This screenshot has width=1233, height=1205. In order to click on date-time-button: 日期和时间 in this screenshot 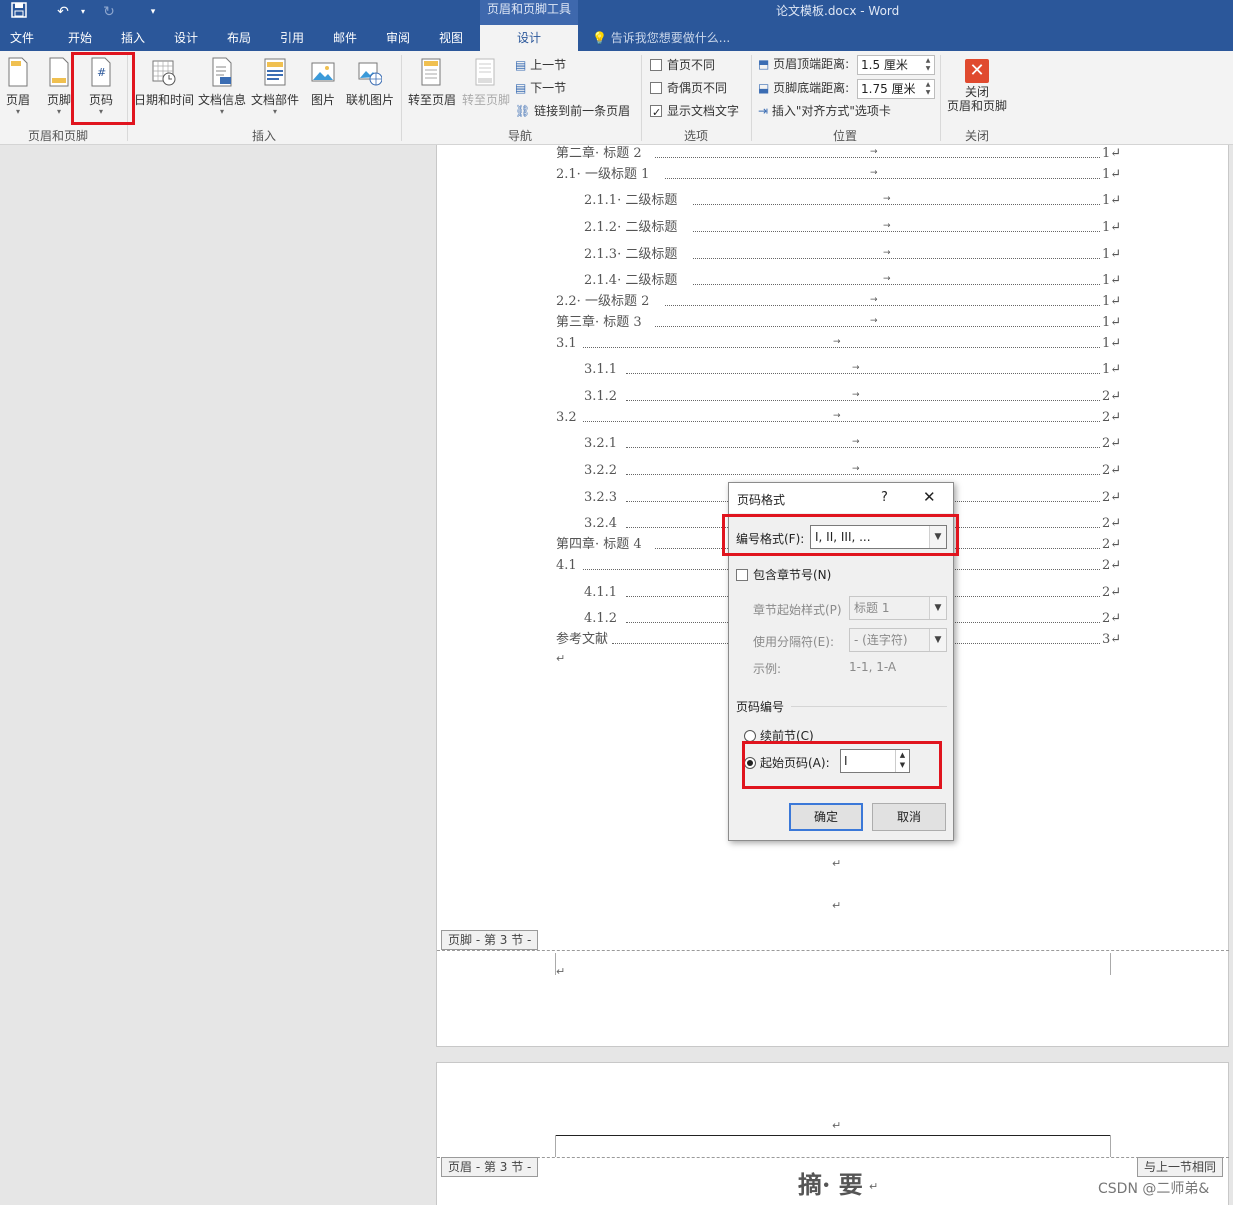, I will do `click(164, 82)`.